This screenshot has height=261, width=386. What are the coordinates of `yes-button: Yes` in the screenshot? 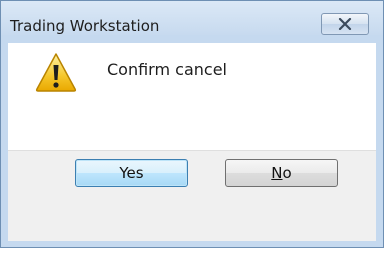 It's located at (131, 173).